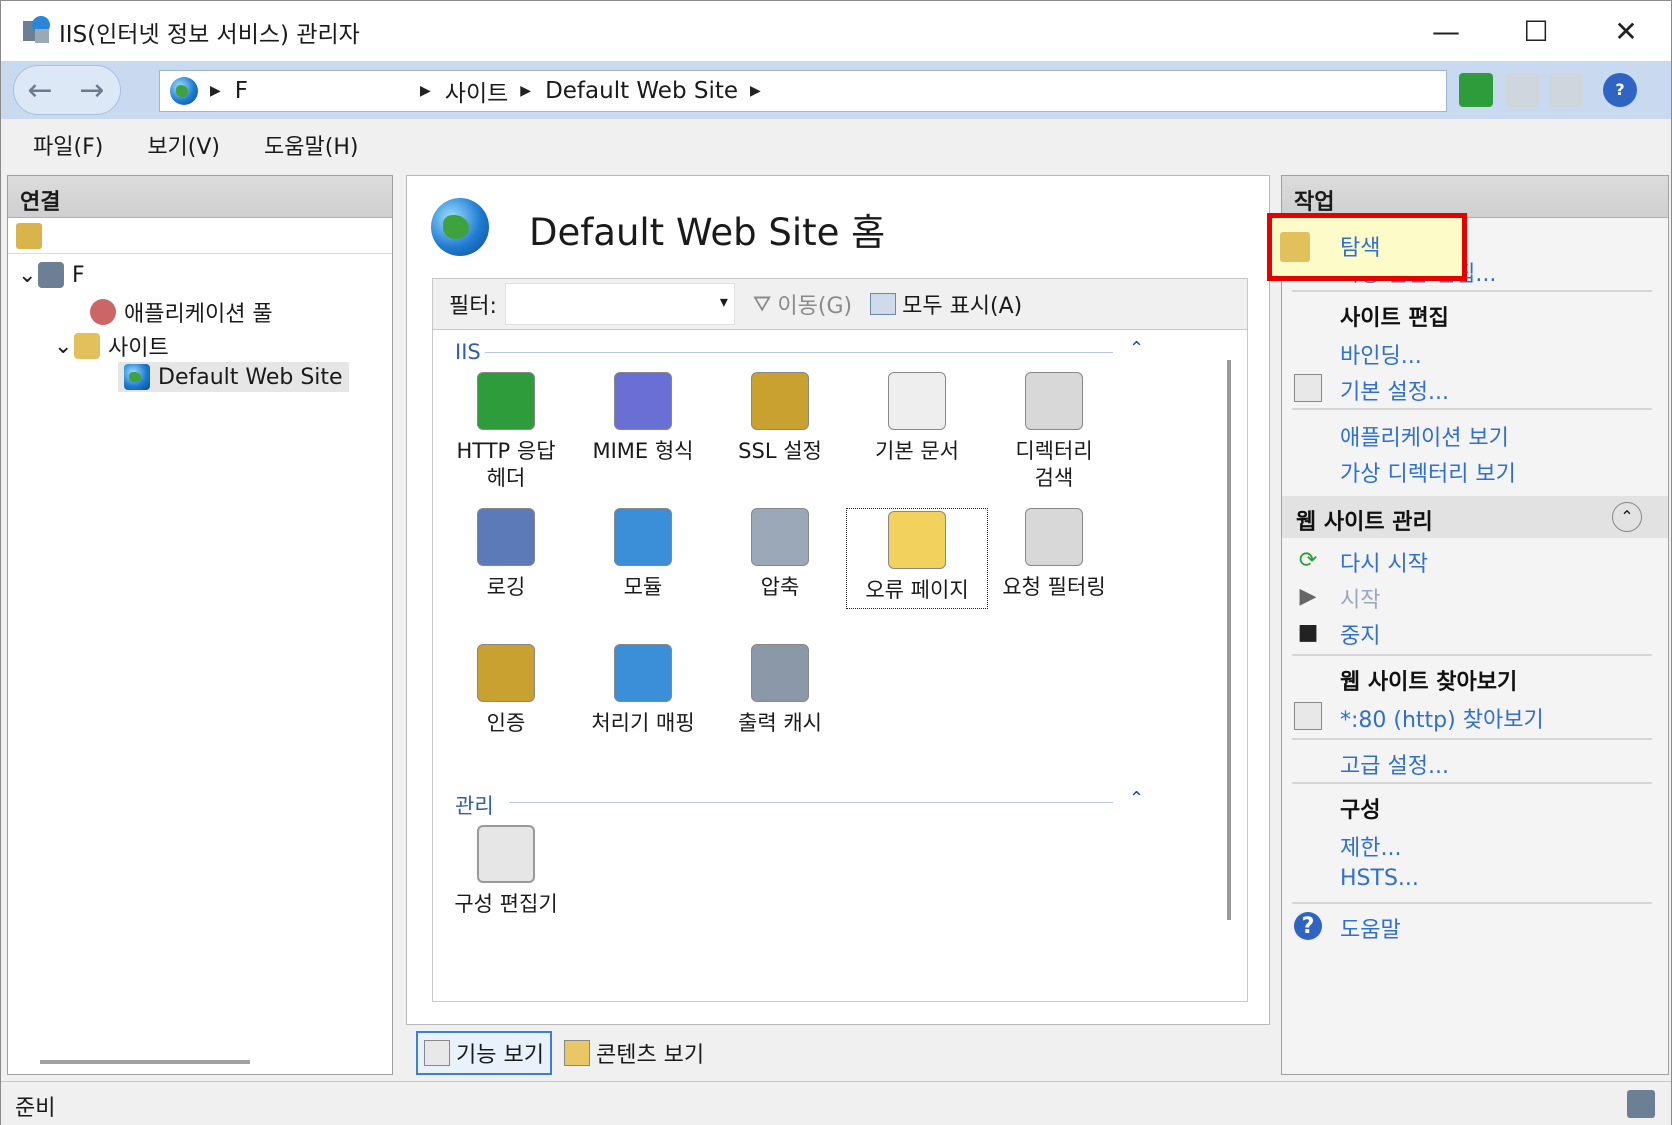 The width and height of the screenshot is (1672, 1125). I want to click on connect-icon, so click(29, 236).